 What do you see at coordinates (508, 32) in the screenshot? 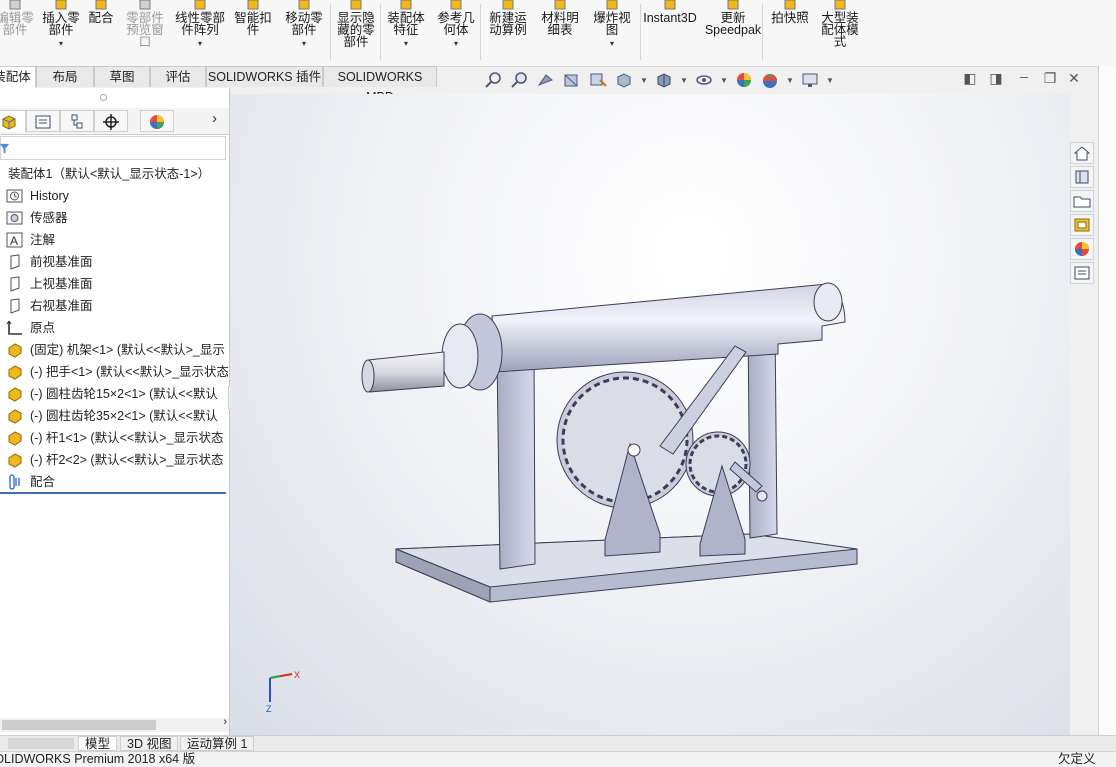
I see `ribbon-button: 新建运 动算例` at bounding box center [508, 32].